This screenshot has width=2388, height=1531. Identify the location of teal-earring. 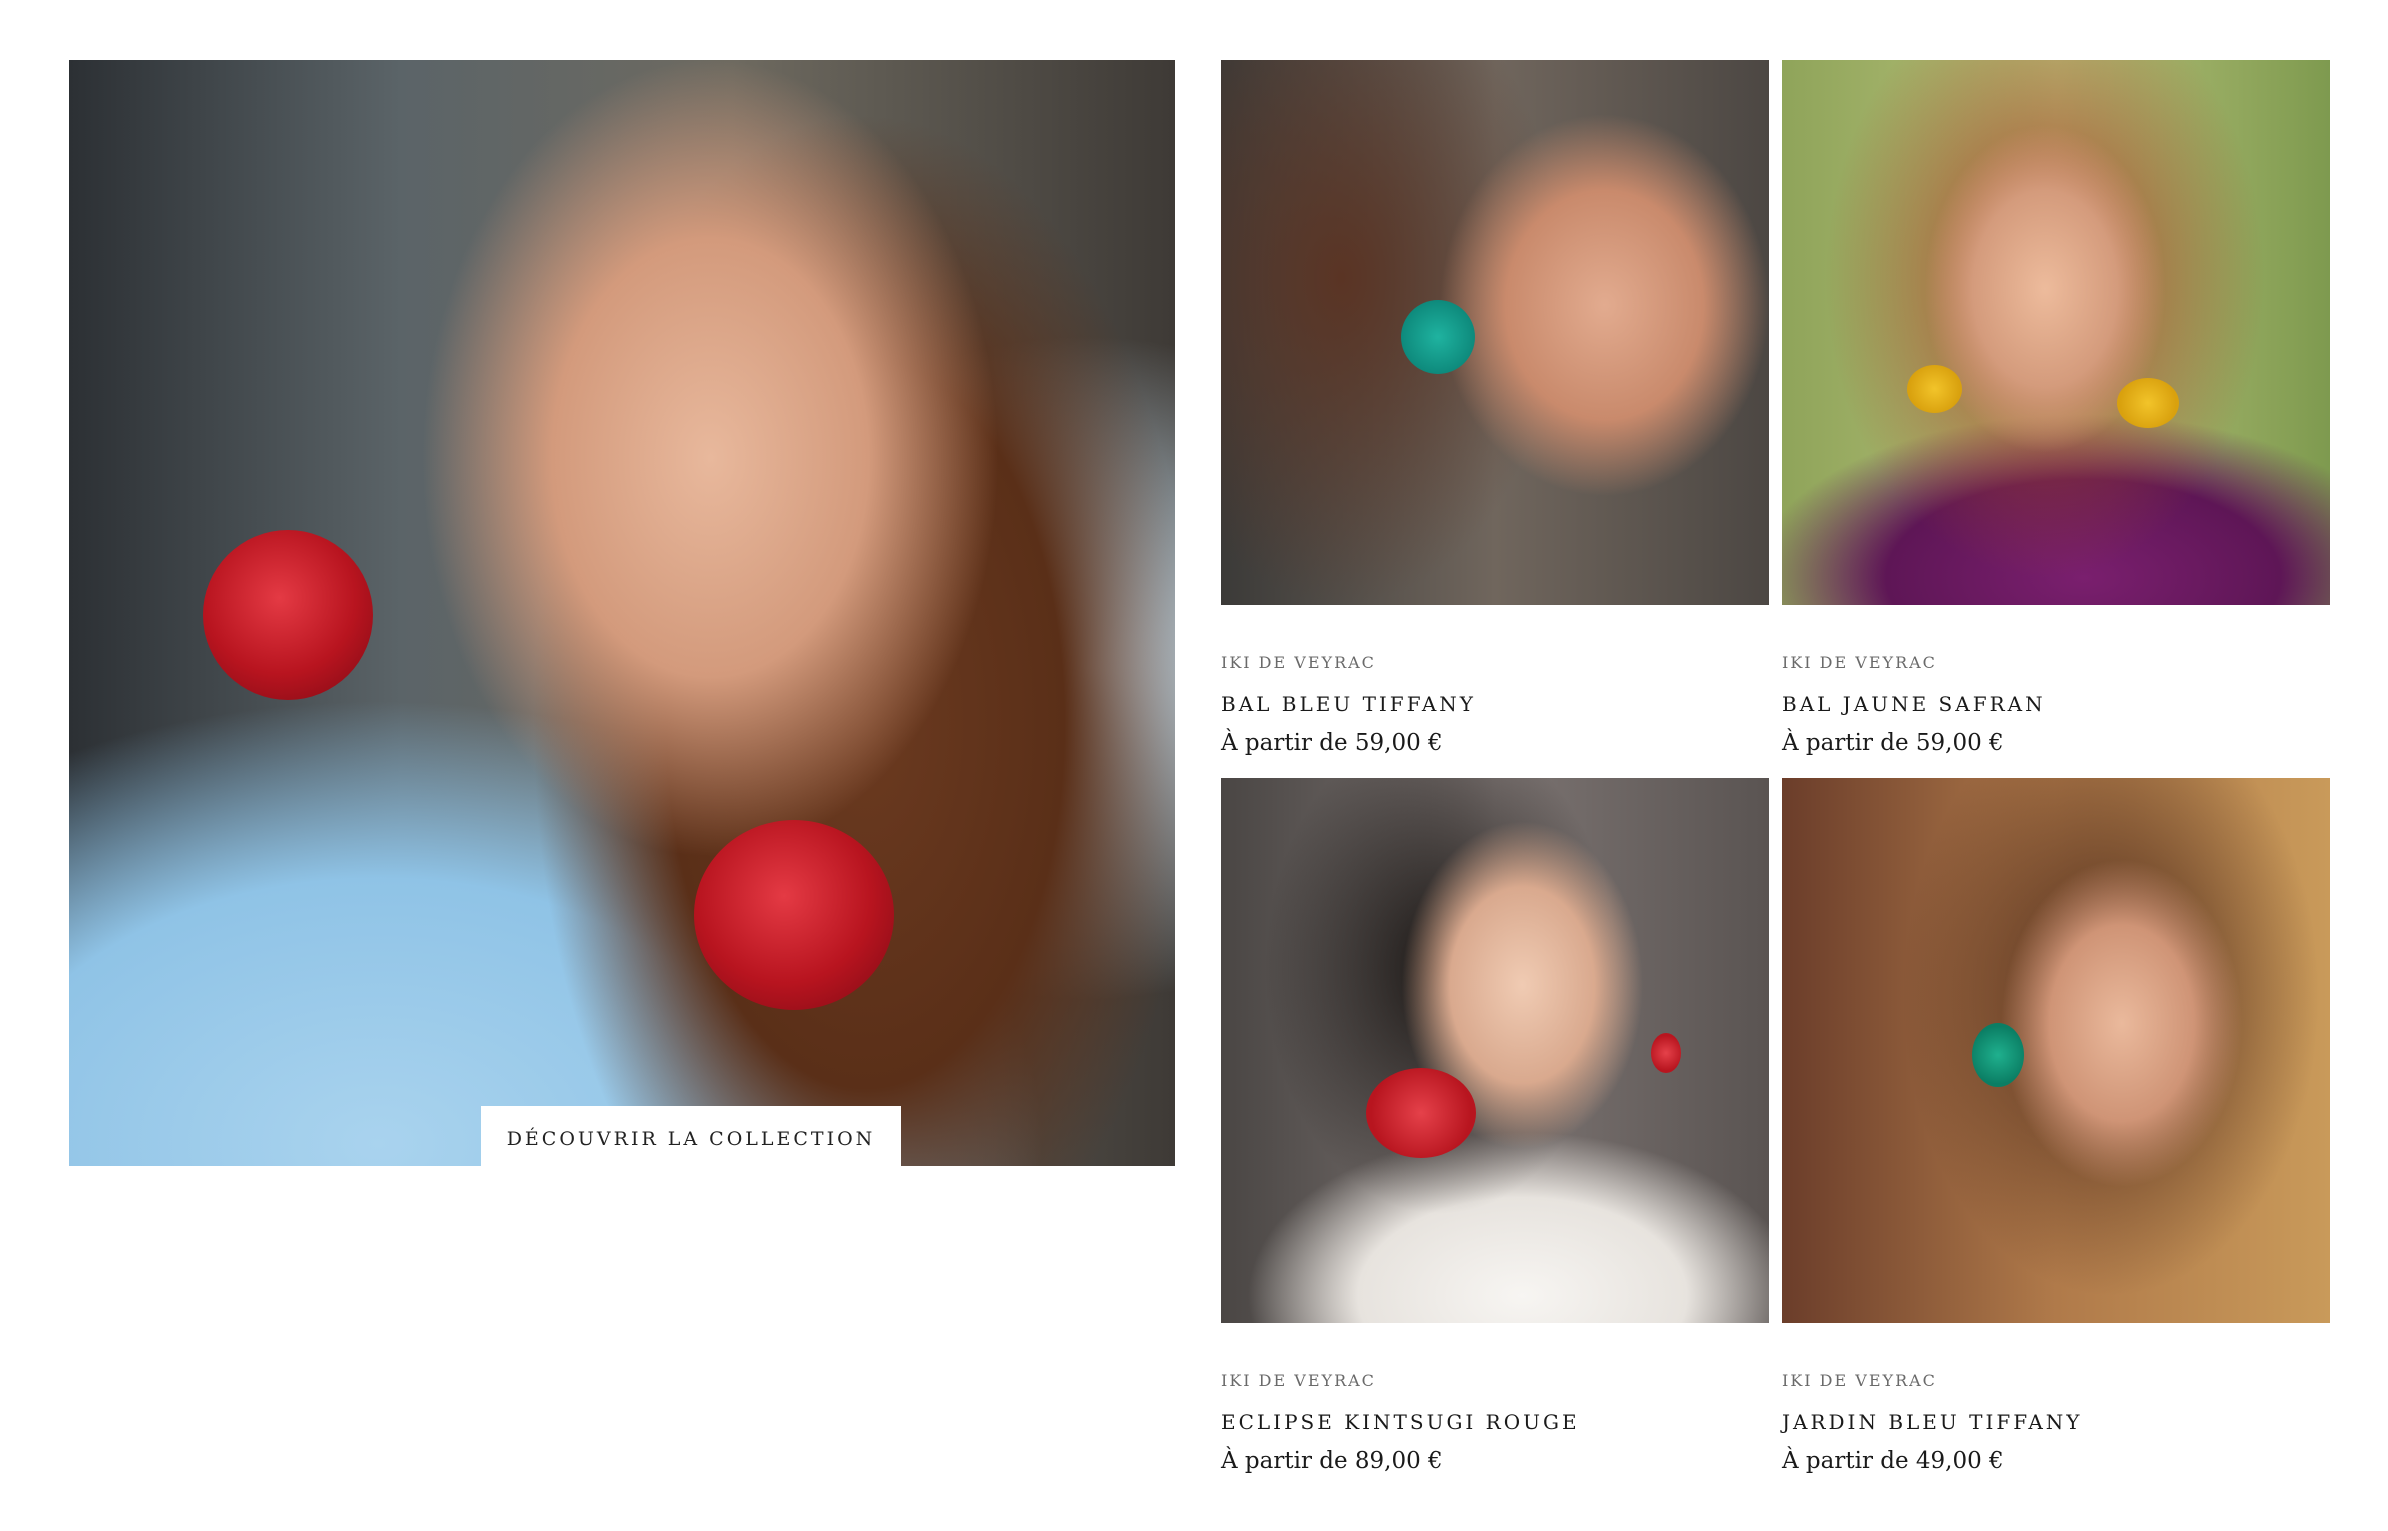
(1438, 337).